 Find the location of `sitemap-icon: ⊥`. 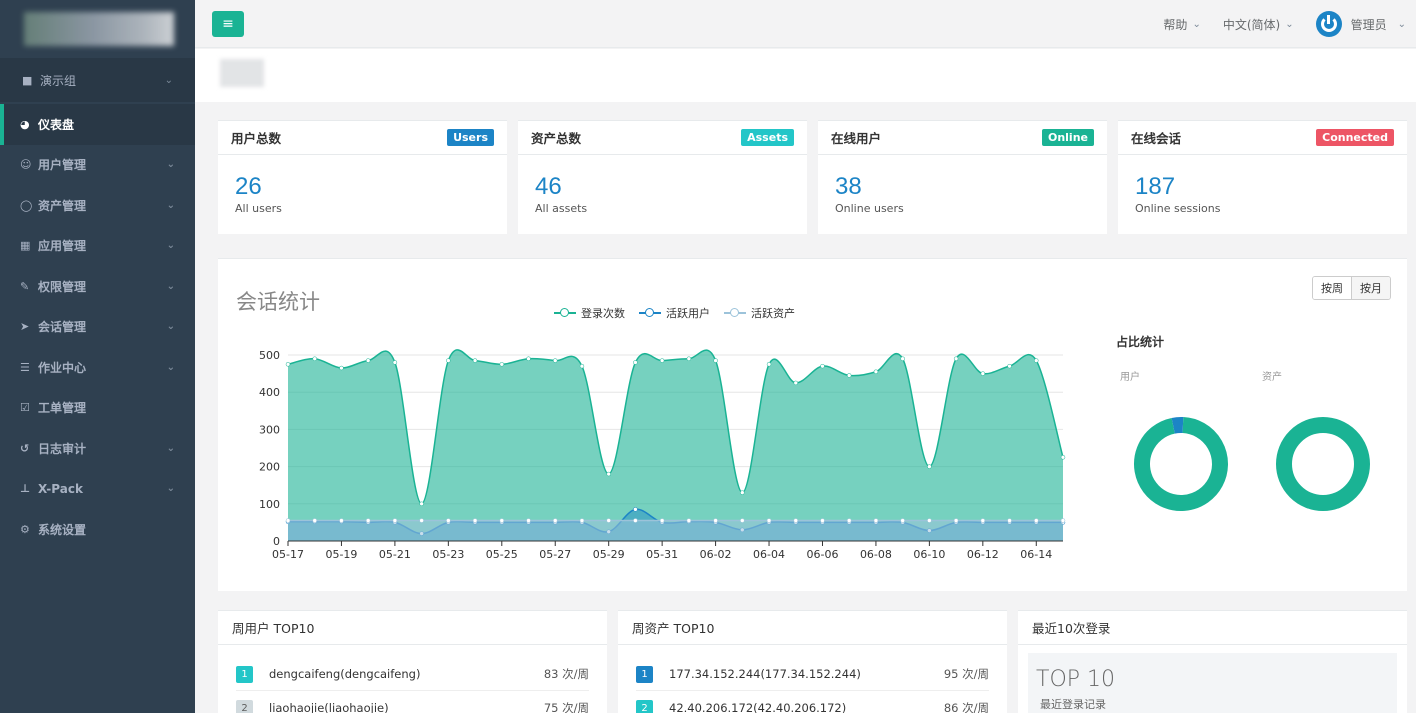

sitemap-icon: ⊥ is located at coordinates (25, 489).